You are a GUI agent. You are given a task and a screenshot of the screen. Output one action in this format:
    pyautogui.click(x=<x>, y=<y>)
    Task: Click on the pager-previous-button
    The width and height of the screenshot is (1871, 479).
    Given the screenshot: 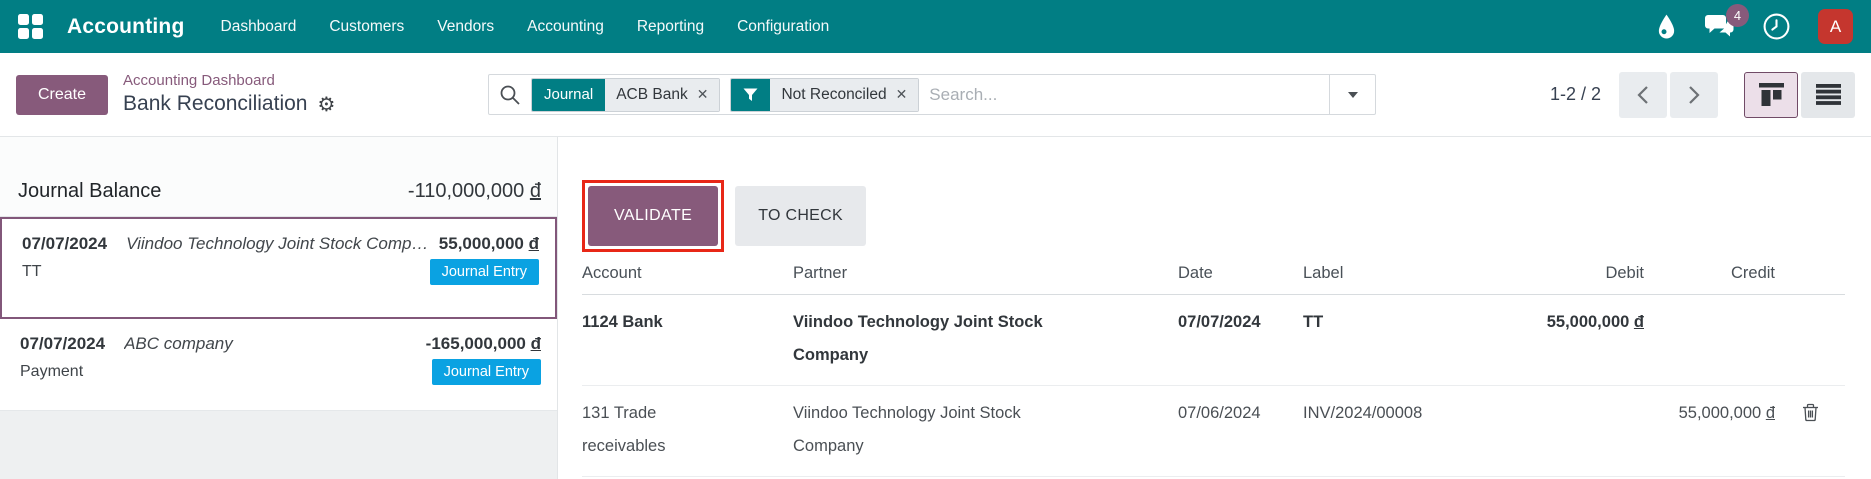 What is the action you would take?
    pyautogui.click(x=1643, y=94)
    